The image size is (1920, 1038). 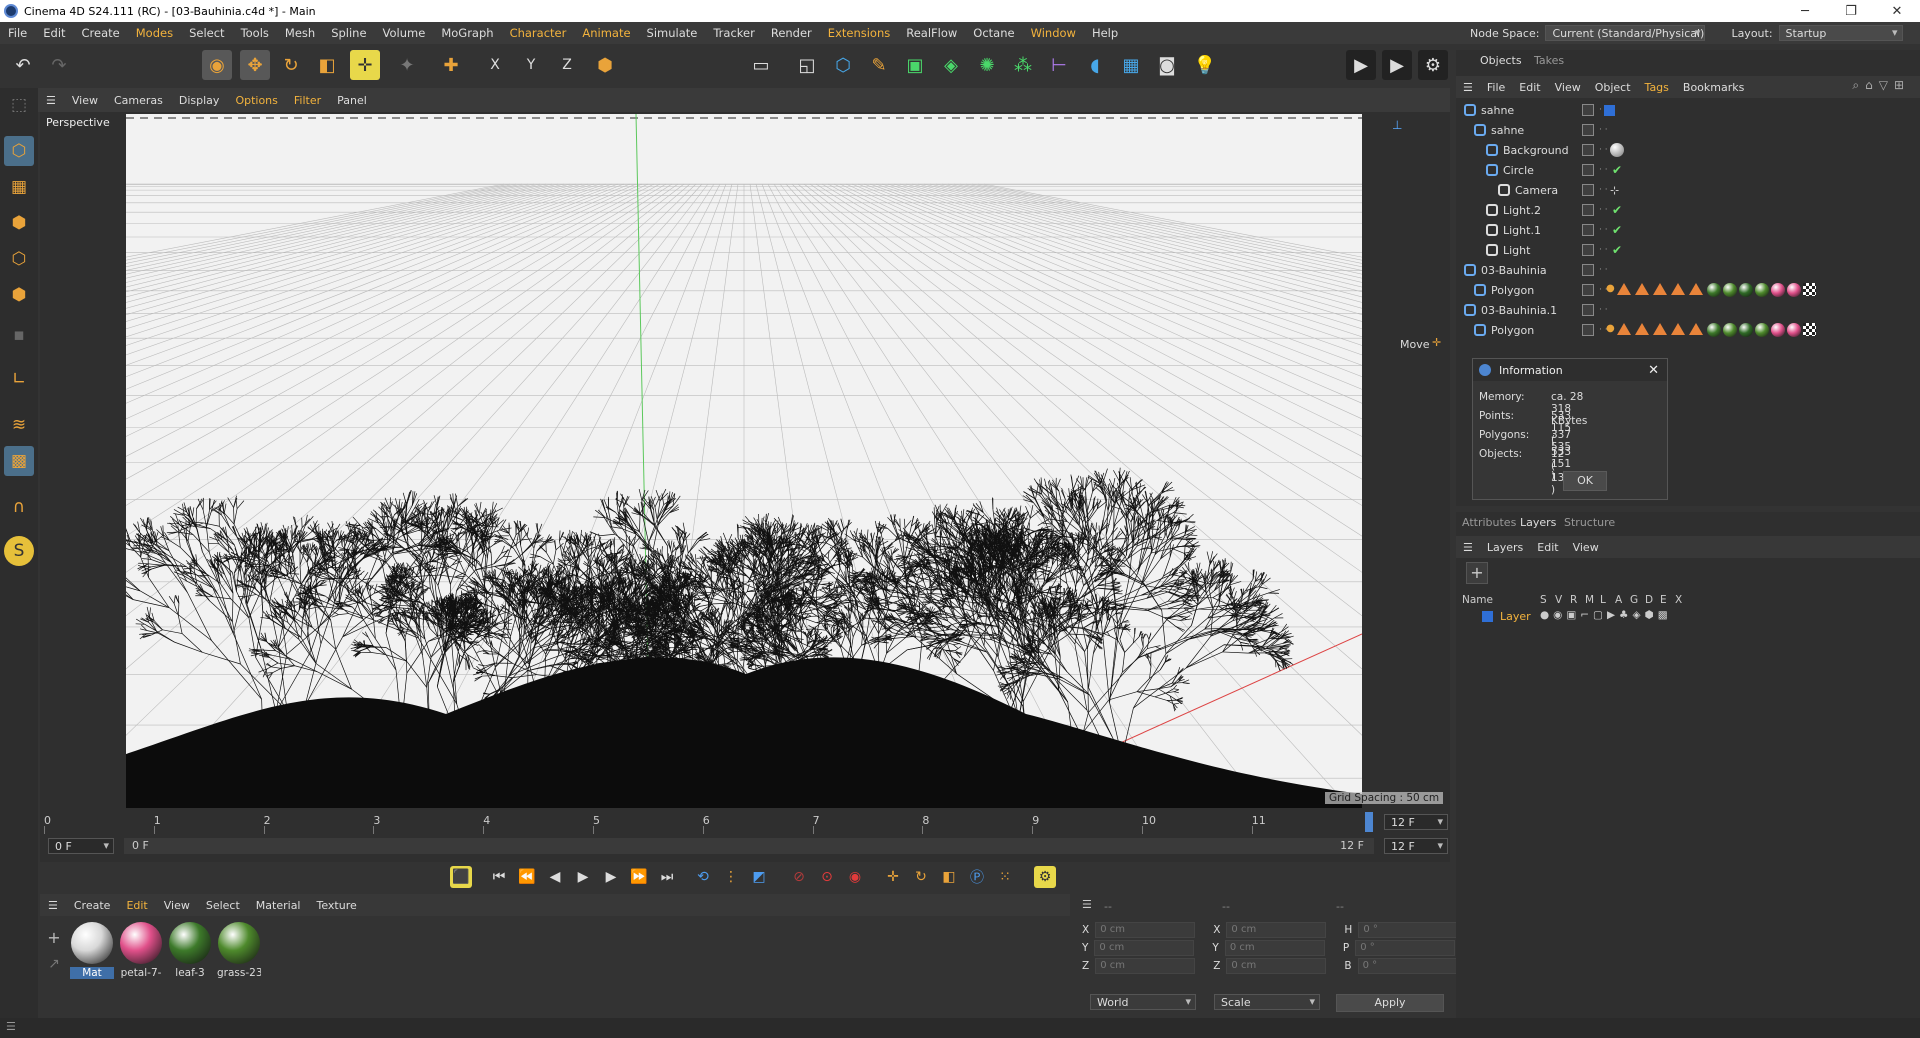 I want to click on viewport-menu-display: Display, so click(x=199, y=100).